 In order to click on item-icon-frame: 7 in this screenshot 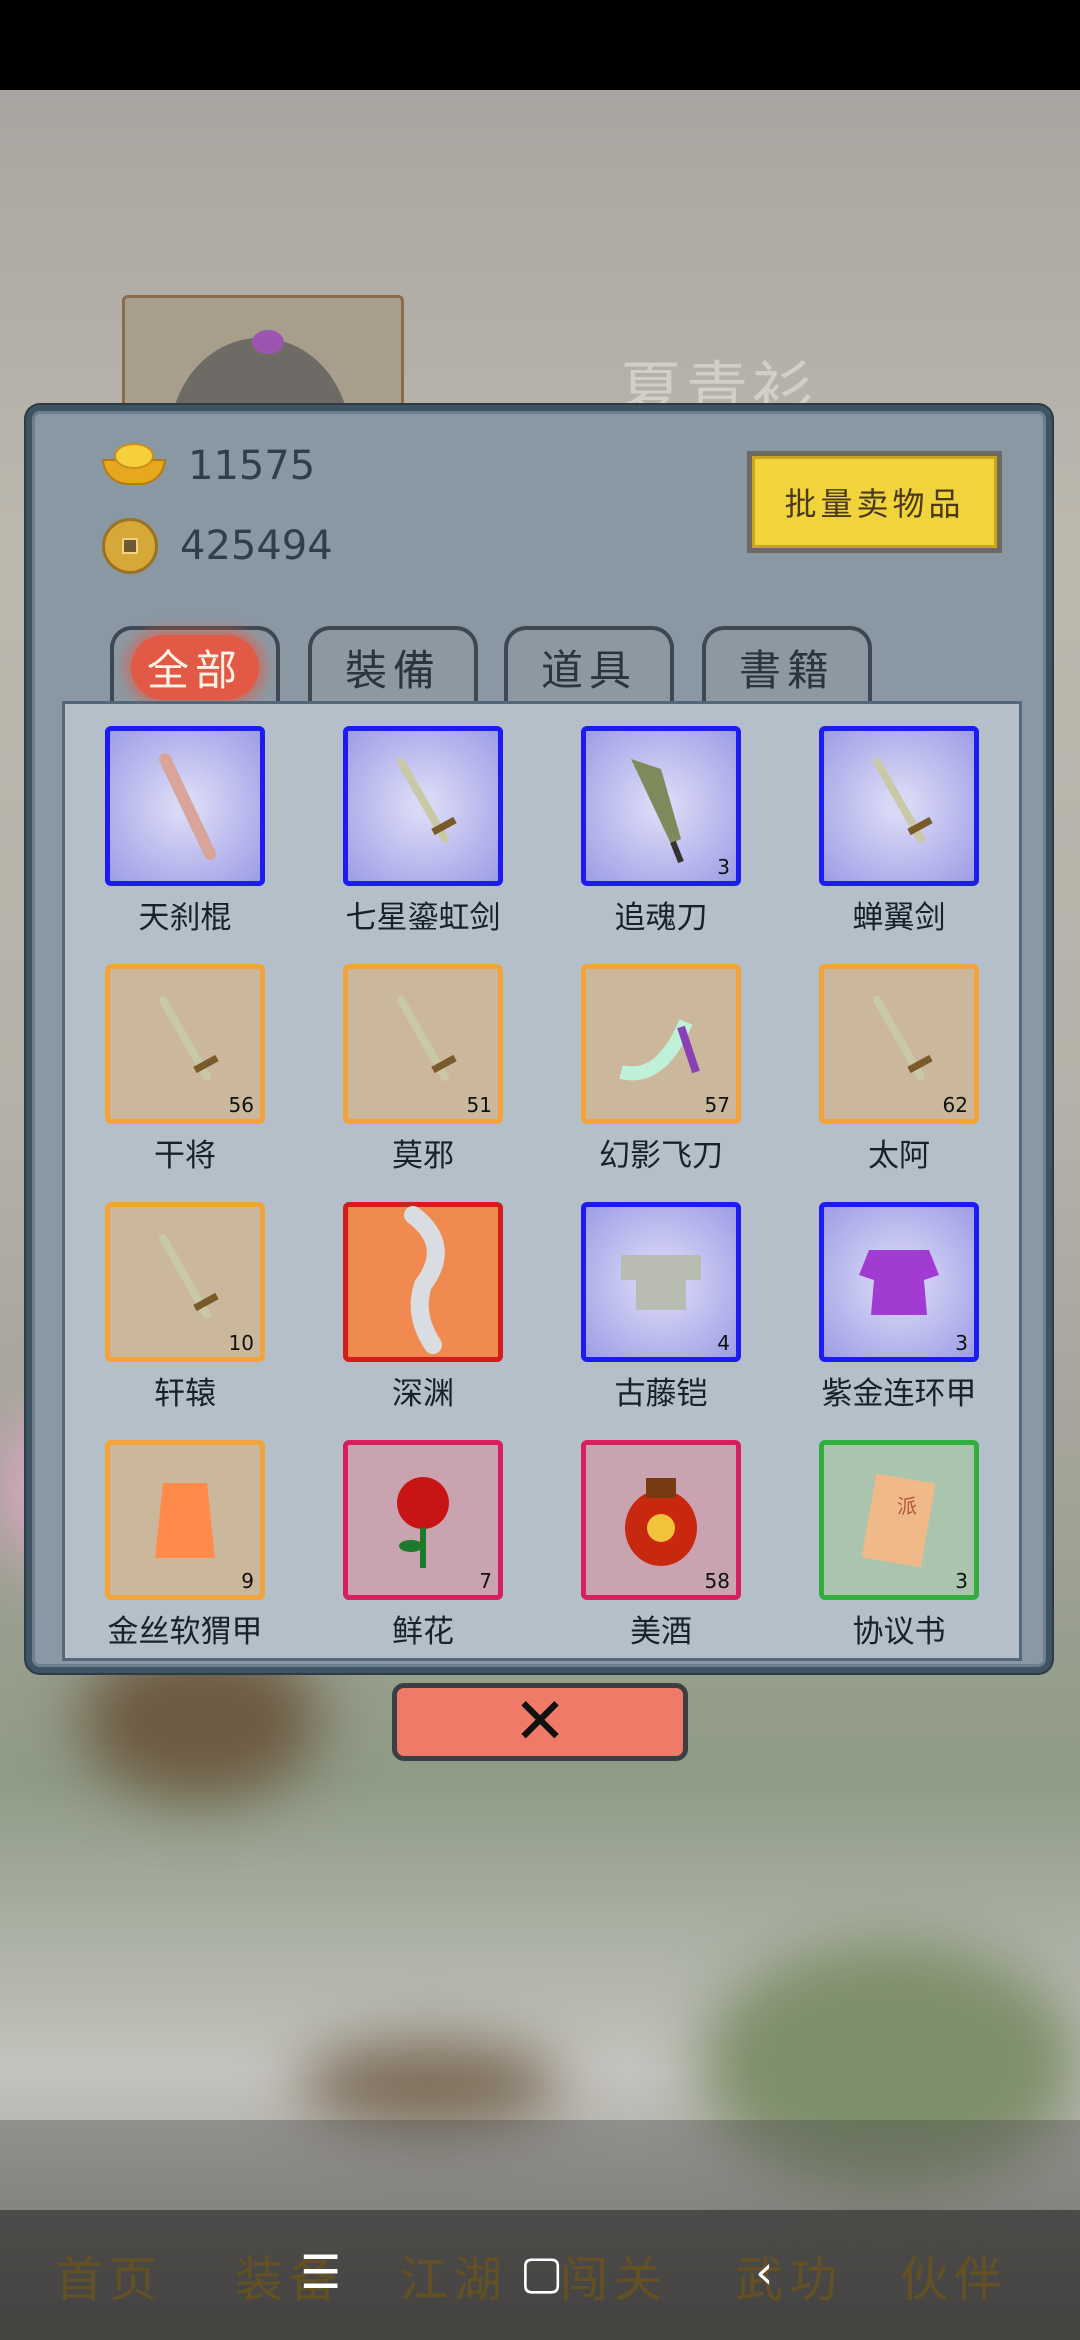, I will do `click(423, 1520)`.